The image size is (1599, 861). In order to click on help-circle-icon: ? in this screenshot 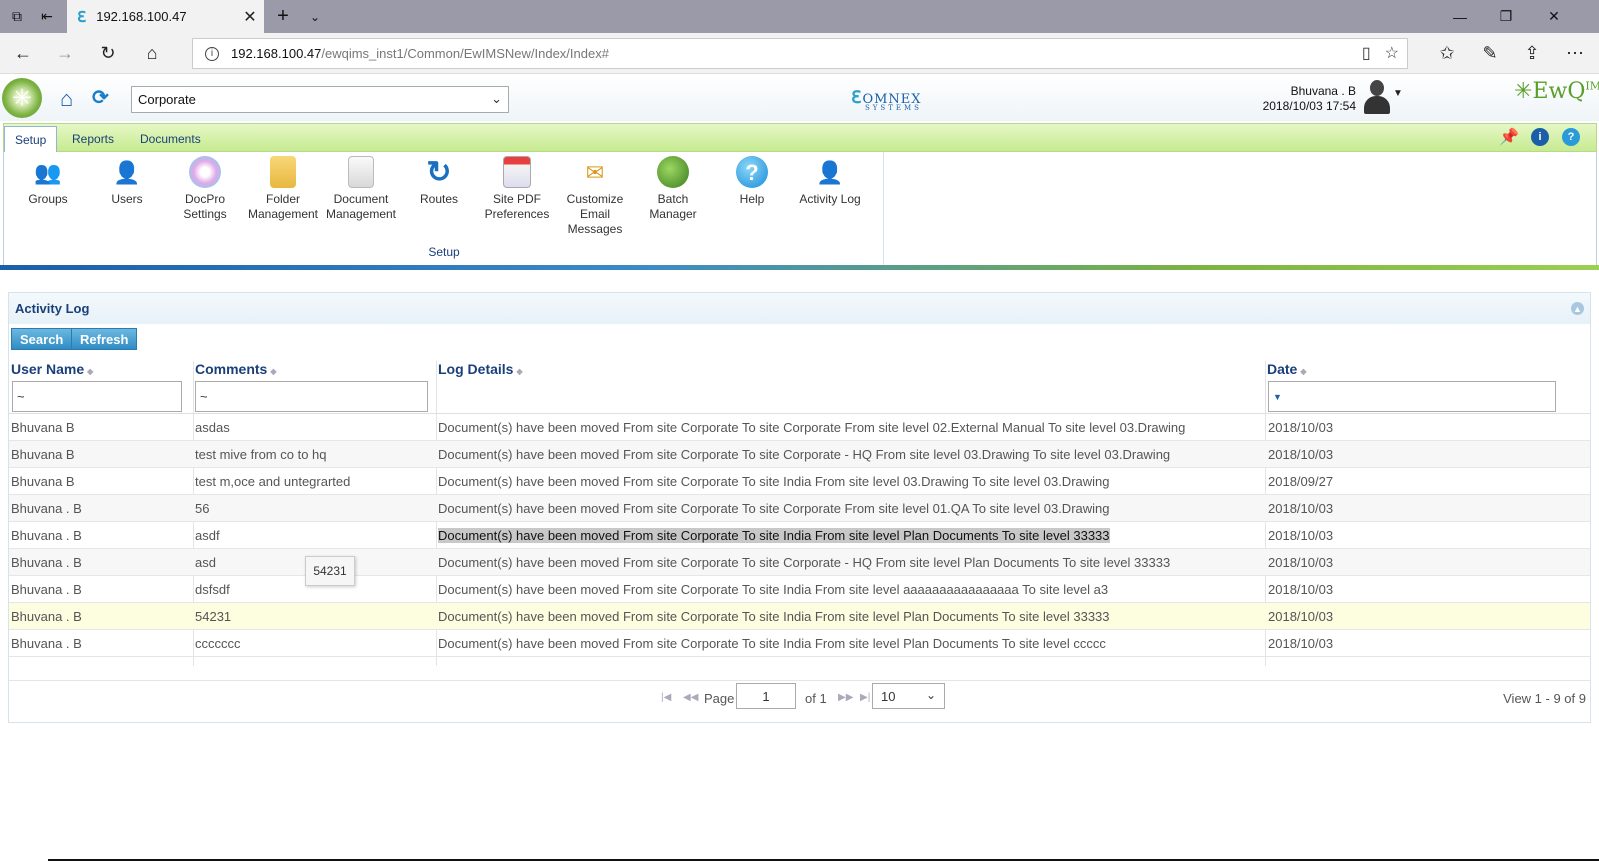, I will do `click(1571, 137)`.